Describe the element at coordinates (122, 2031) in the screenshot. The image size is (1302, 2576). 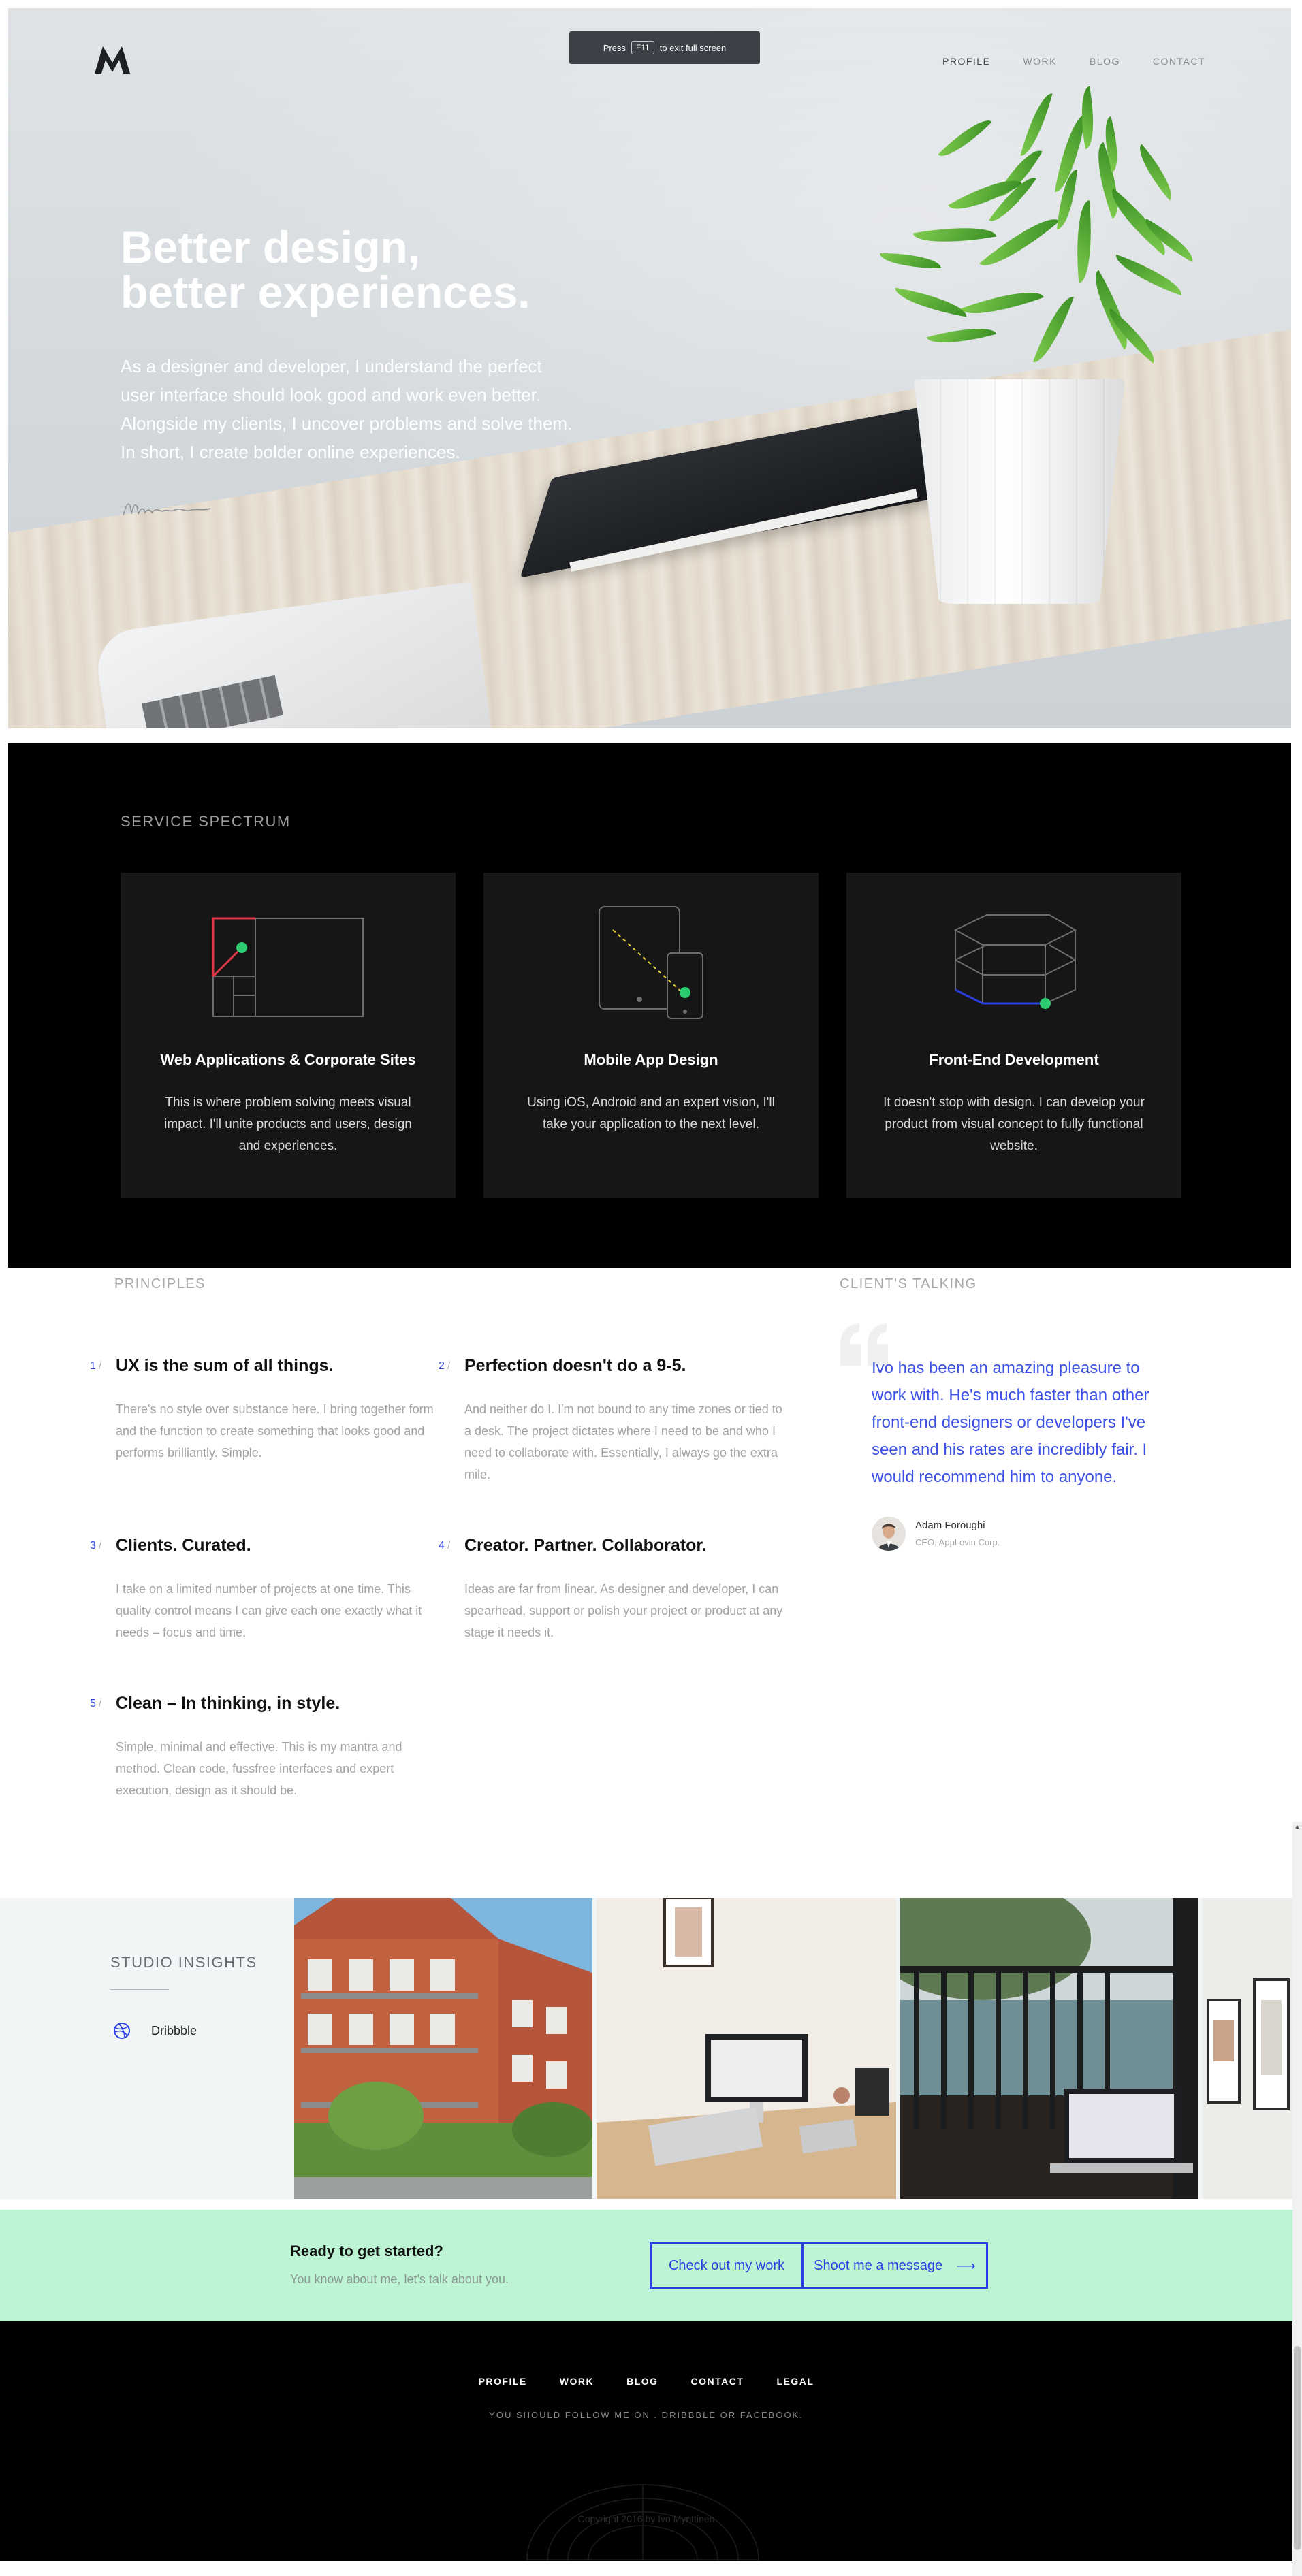
I see `dribbble-icon` at that location.